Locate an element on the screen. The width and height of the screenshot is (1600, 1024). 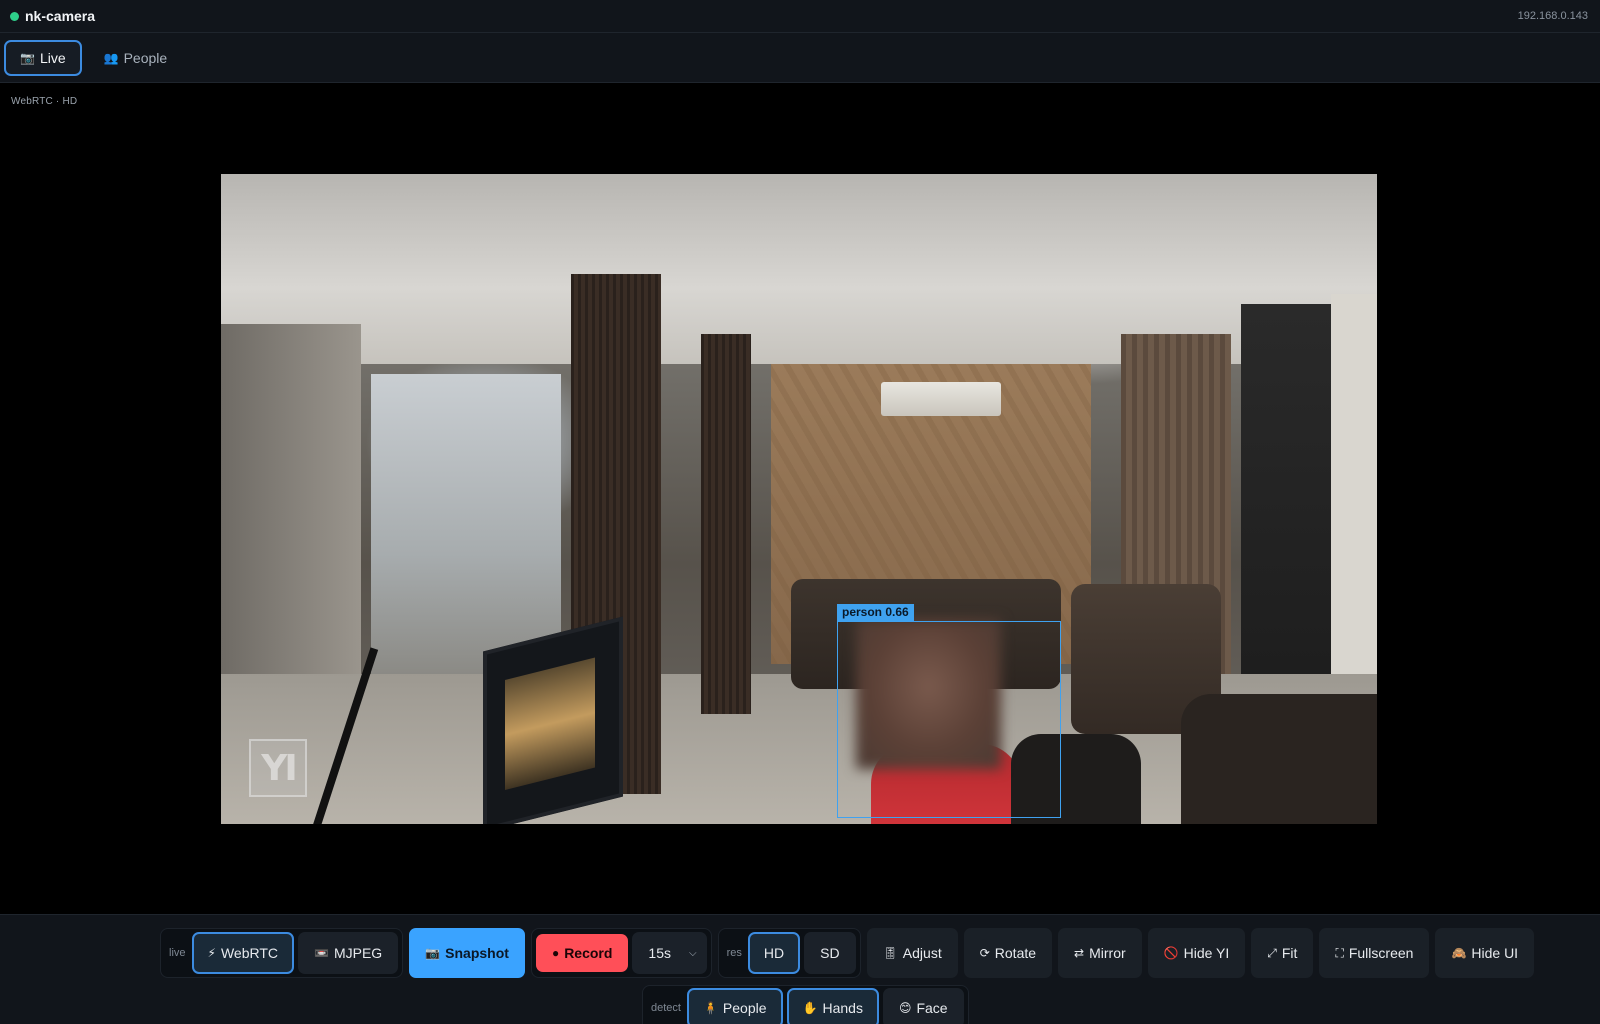
detect-hands-label: Hands is located at coordinates (842, 1008).